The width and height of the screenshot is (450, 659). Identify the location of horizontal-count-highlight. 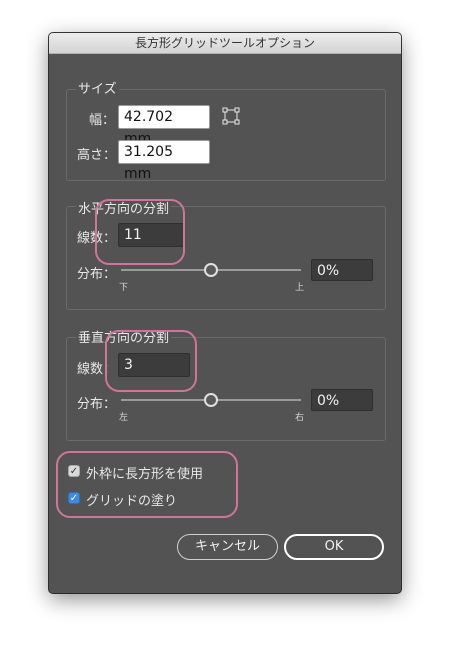
(140, 232).